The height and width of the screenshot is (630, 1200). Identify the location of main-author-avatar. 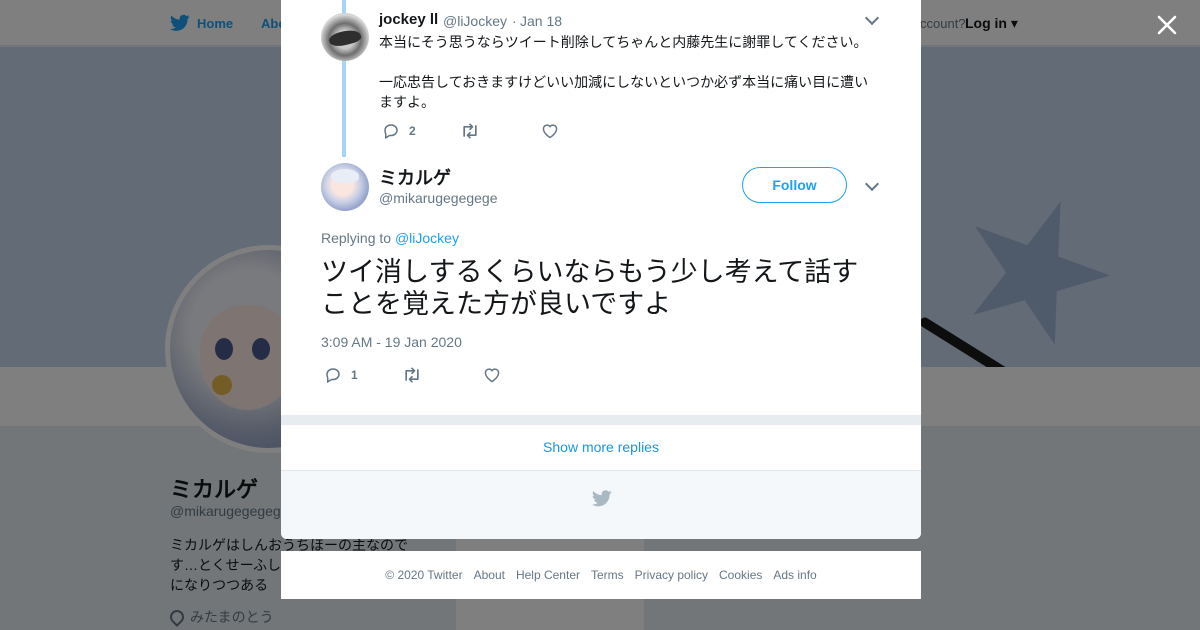
(345, 187).